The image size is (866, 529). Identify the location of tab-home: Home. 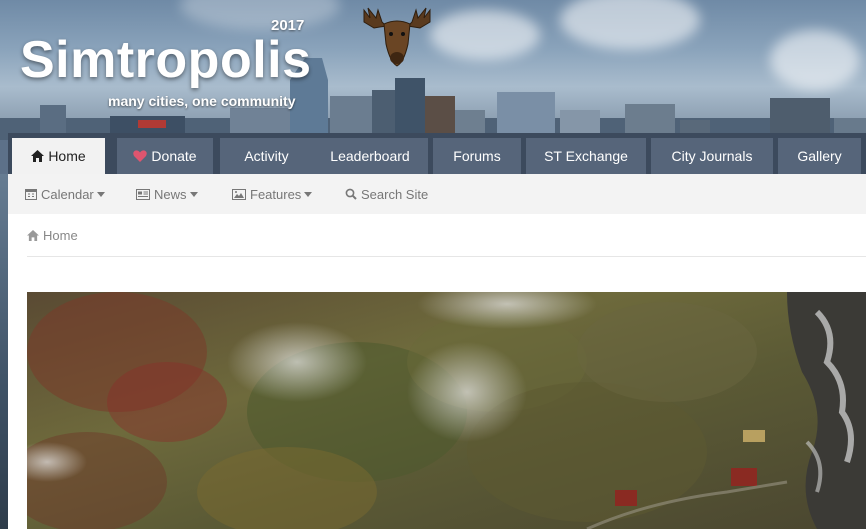
(58, 156).